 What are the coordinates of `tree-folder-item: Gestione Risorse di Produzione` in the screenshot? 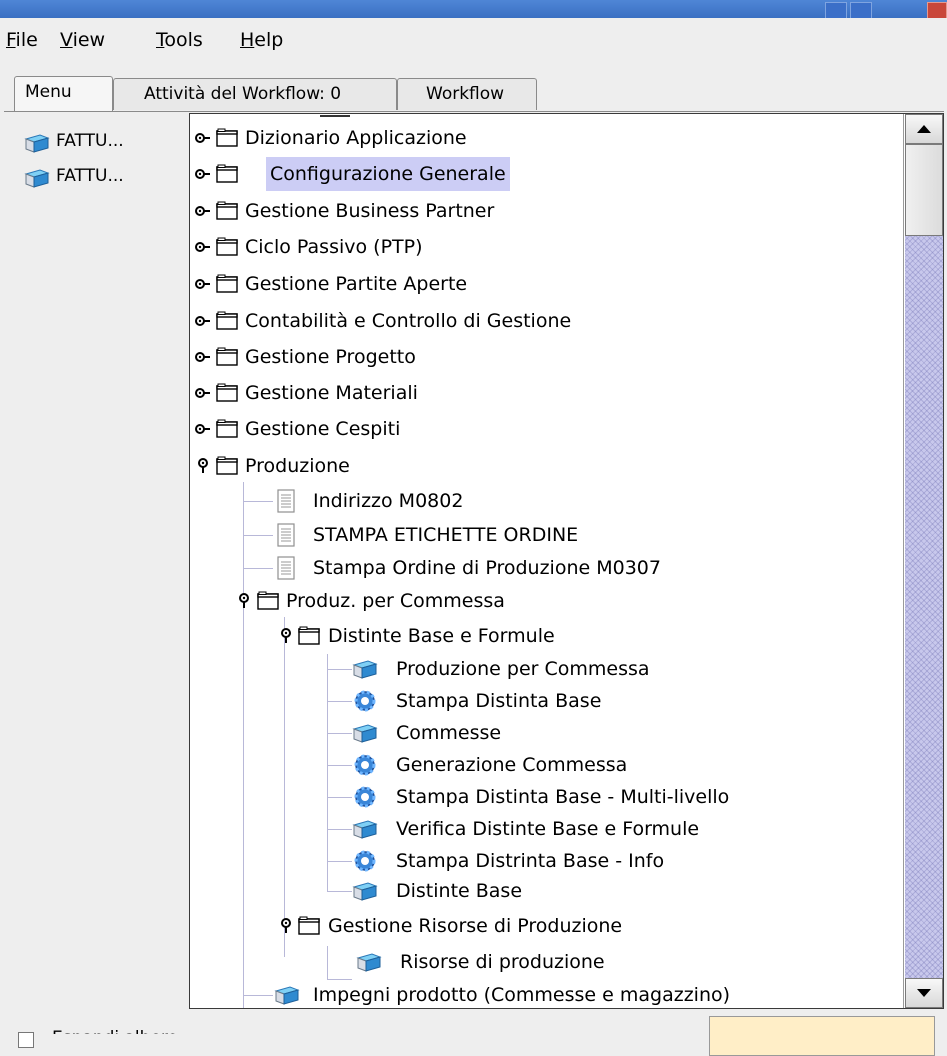 It's located at (546, 926).